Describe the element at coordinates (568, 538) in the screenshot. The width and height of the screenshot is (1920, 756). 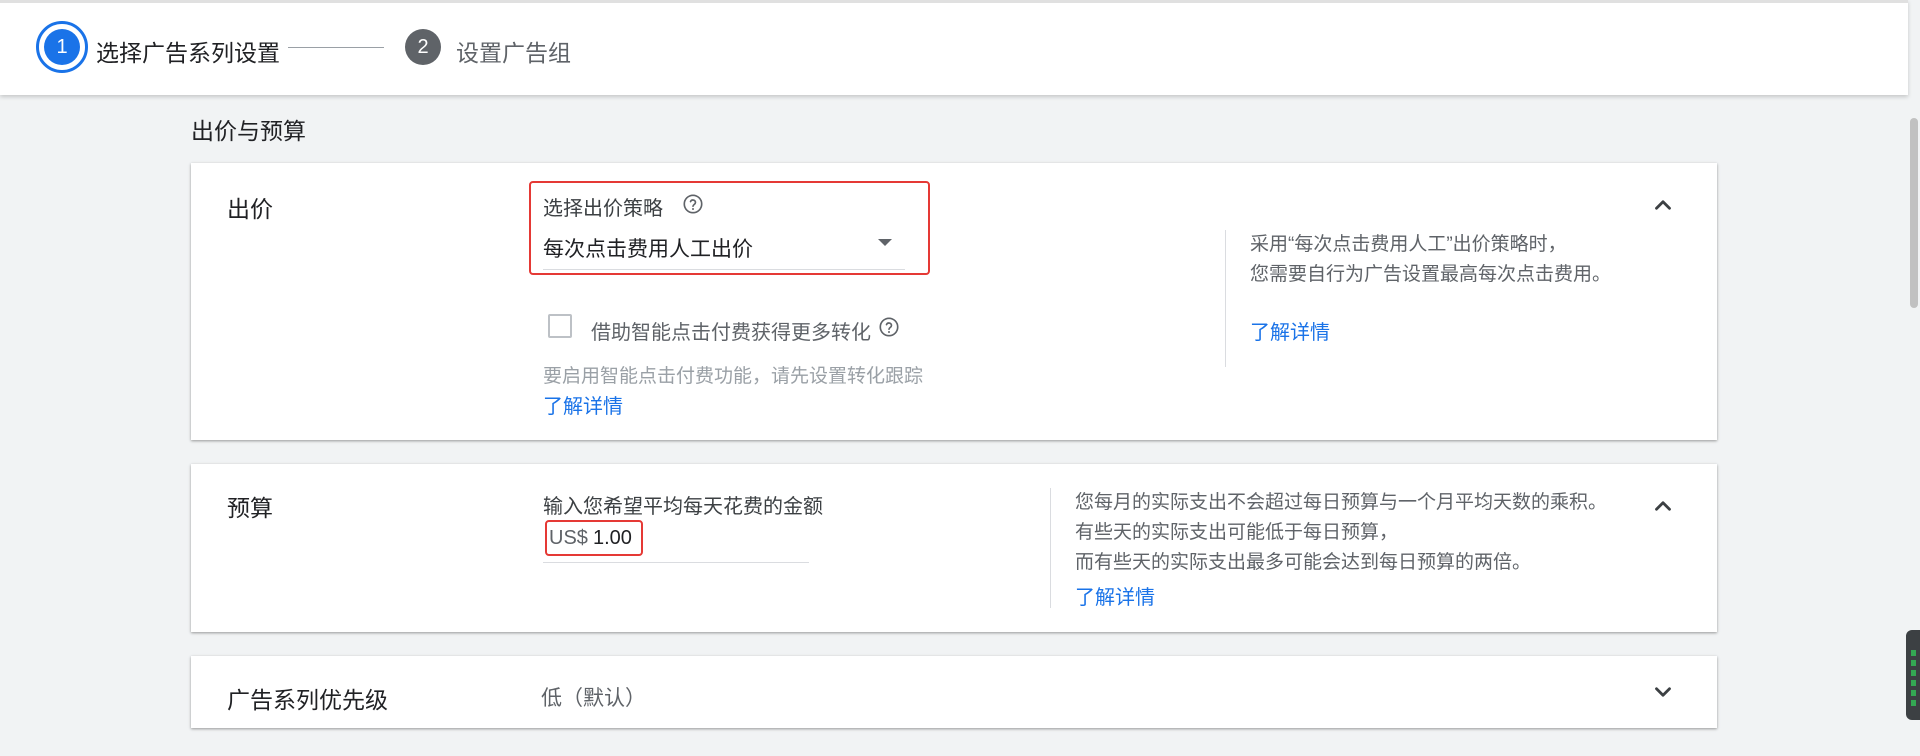
I see `currency-prefix: US$` at that location.